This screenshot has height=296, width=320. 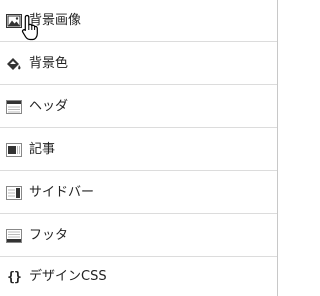 What do you see at coordinates (138, 277) in the screenshot?
I see `menu-item-design-css: {} デザインCSS` at bounding box center [138, 277].